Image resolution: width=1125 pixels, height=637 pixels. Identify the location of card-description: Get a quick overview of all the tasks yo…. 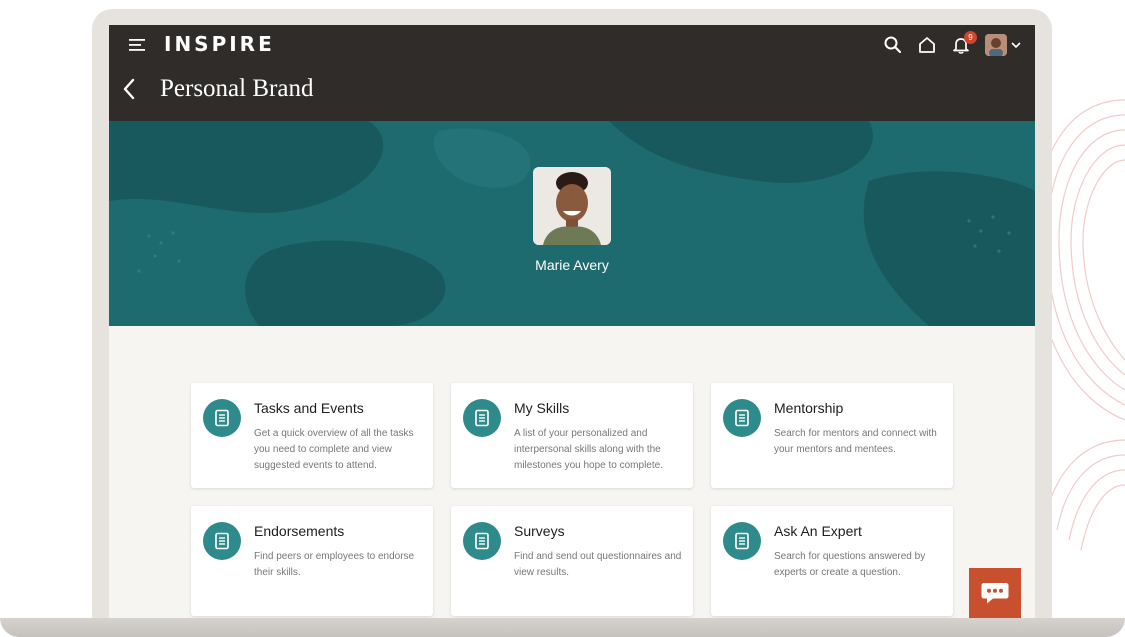
(334, 449).